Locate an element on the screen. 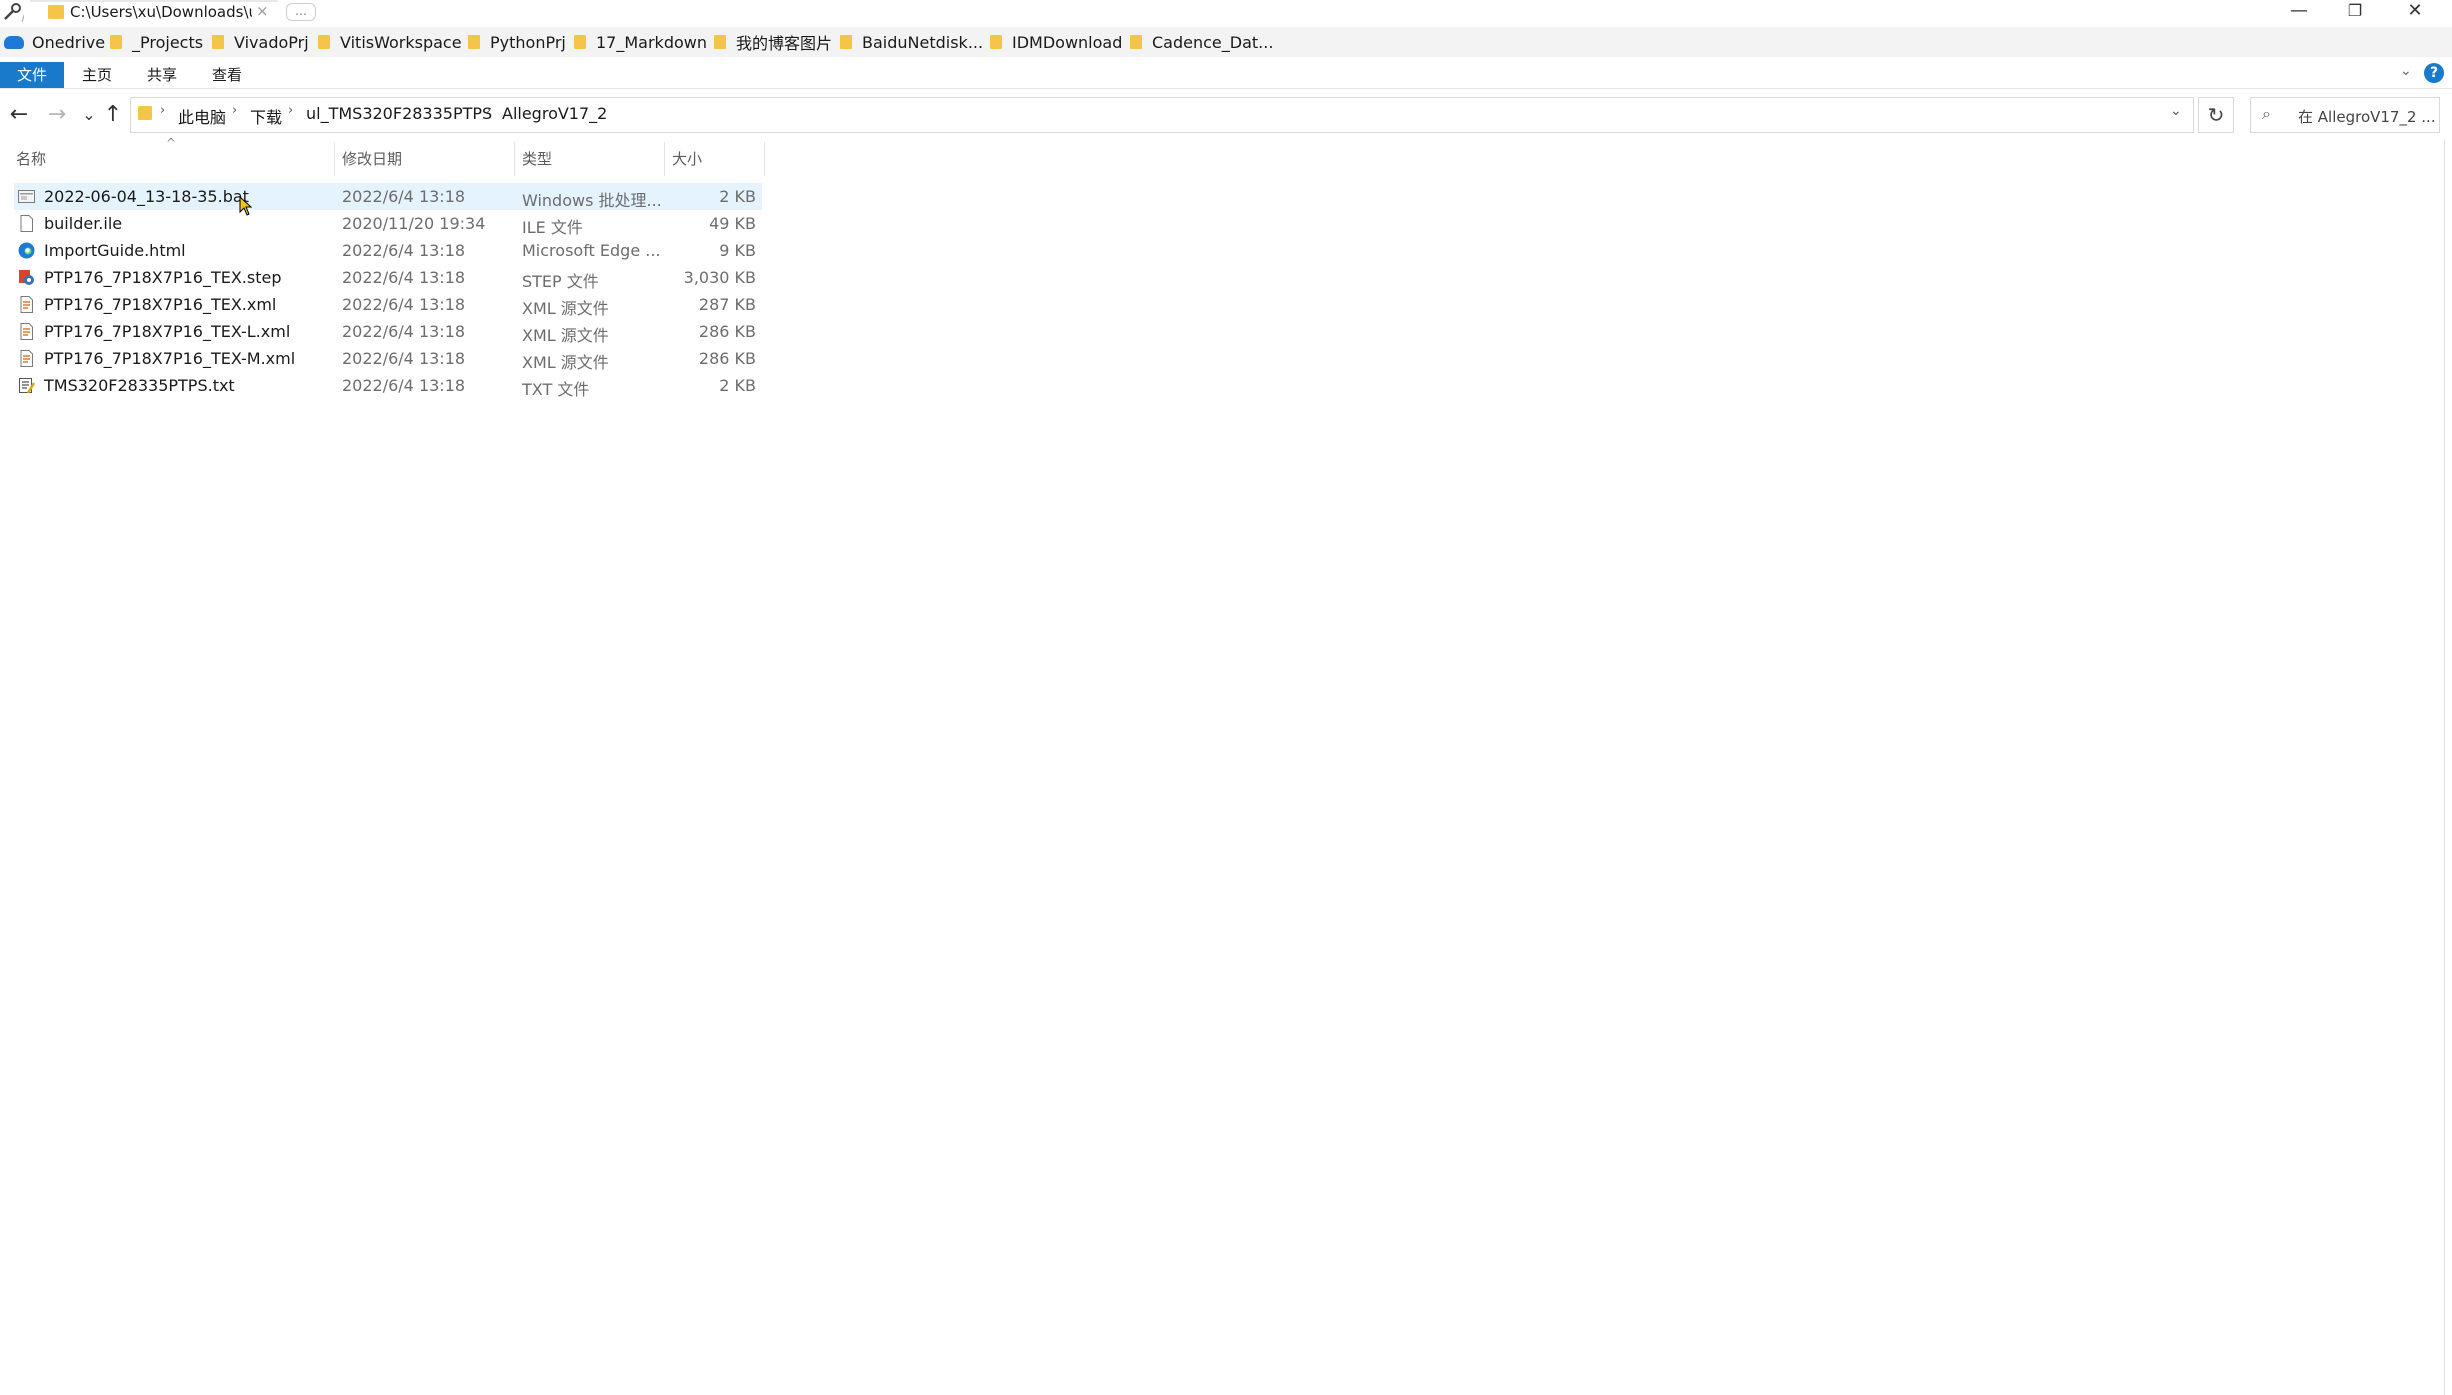 The image size is (2452, 1395). mouse-cursor-icon is located at coordinates (246, 206).